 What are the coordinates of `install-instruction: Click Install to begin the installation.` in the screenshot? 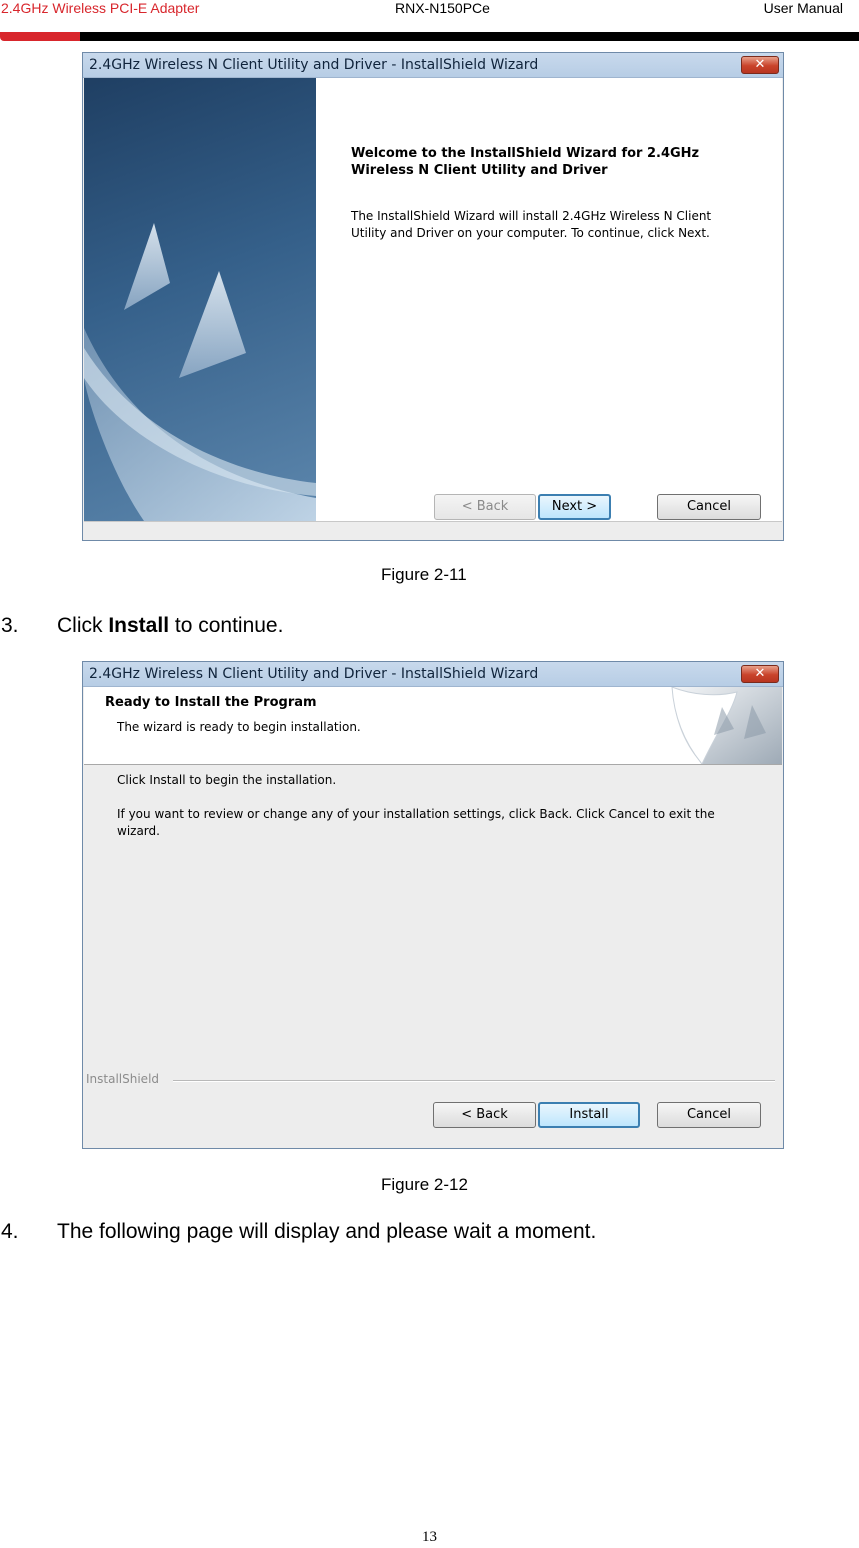 It's located at (227, 780).